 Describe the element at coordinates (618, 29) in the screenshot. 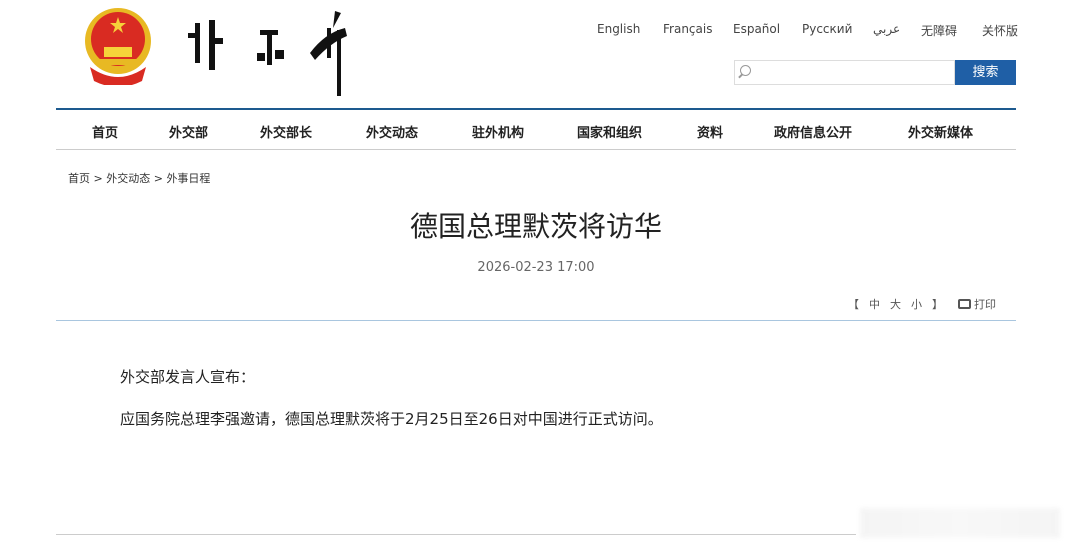

I see `lang-english: English` at that location.